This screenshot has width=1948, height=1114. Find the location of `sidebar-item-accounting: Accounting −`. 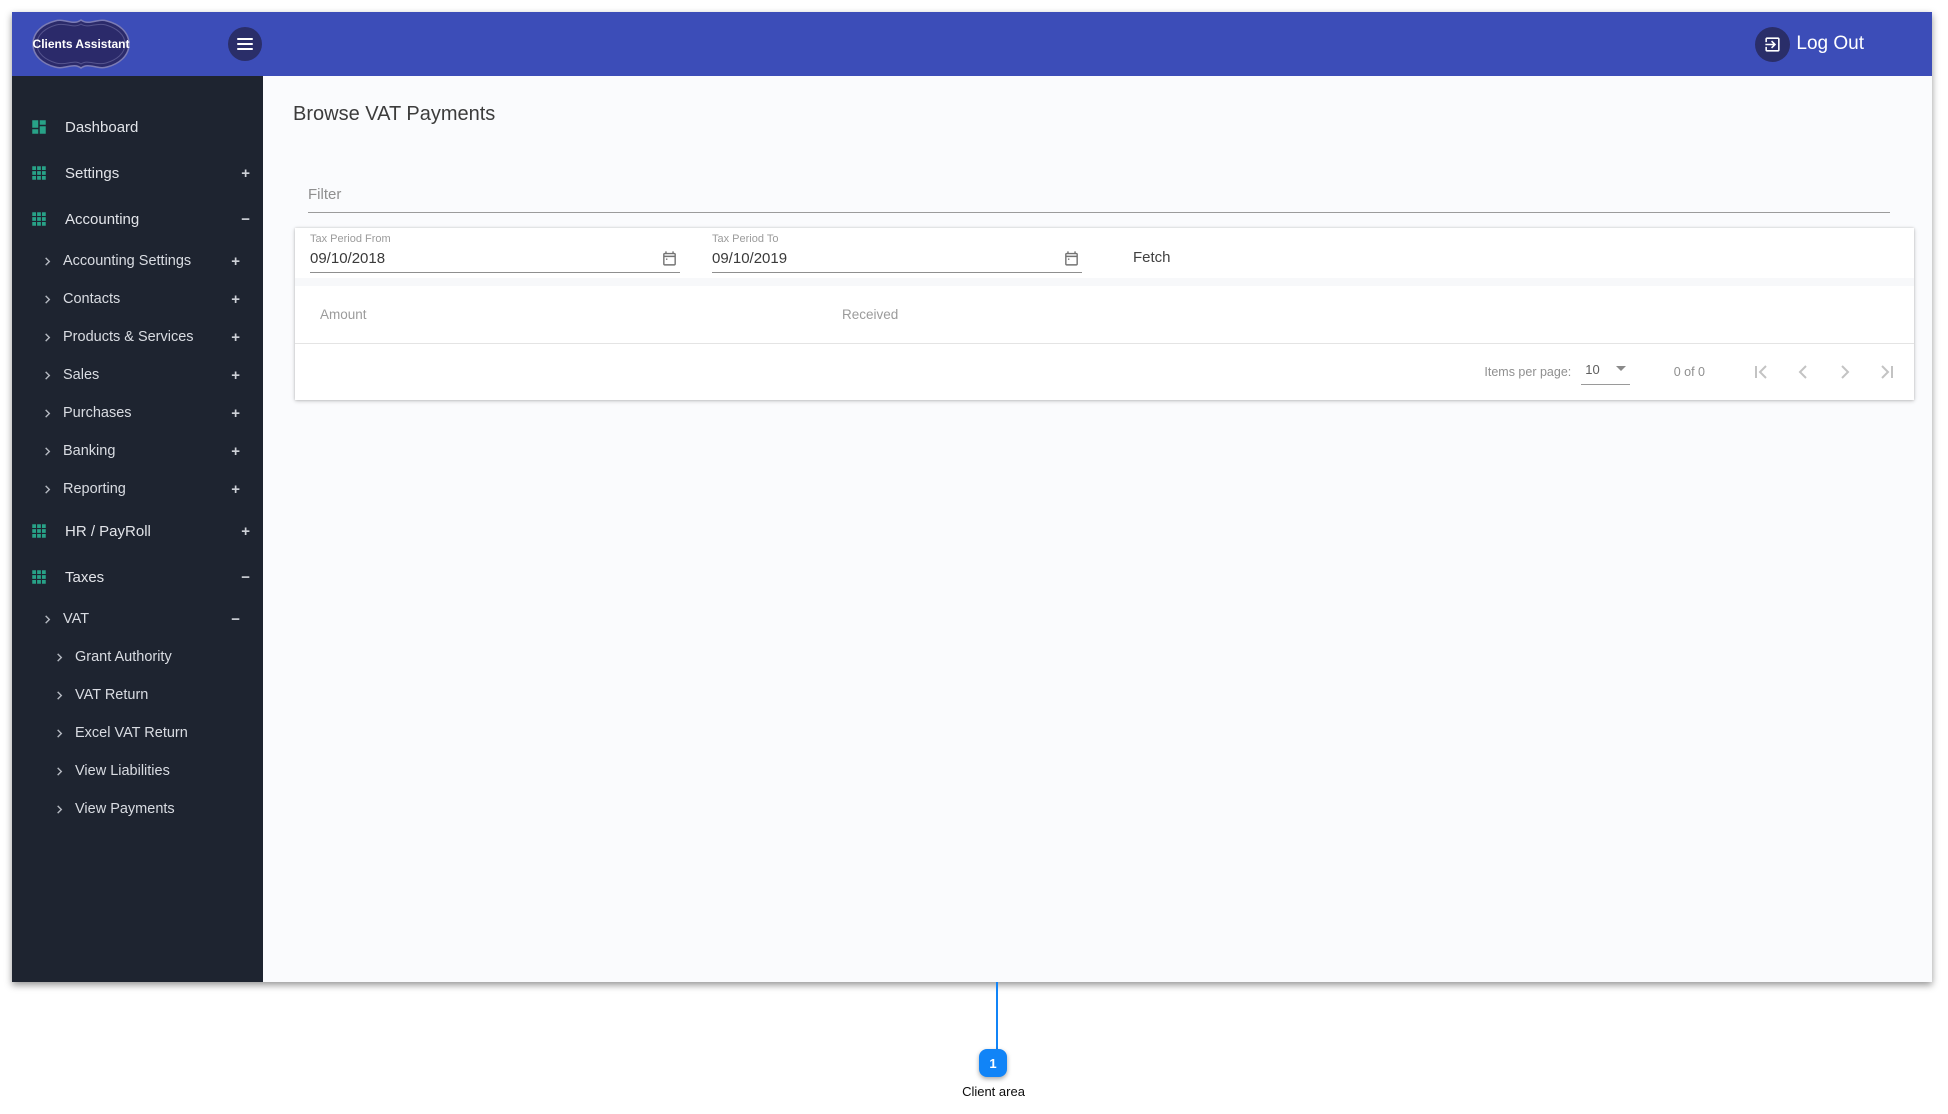

sidebar-item-accounting: Accounting − is located at coordinates (137, 219).